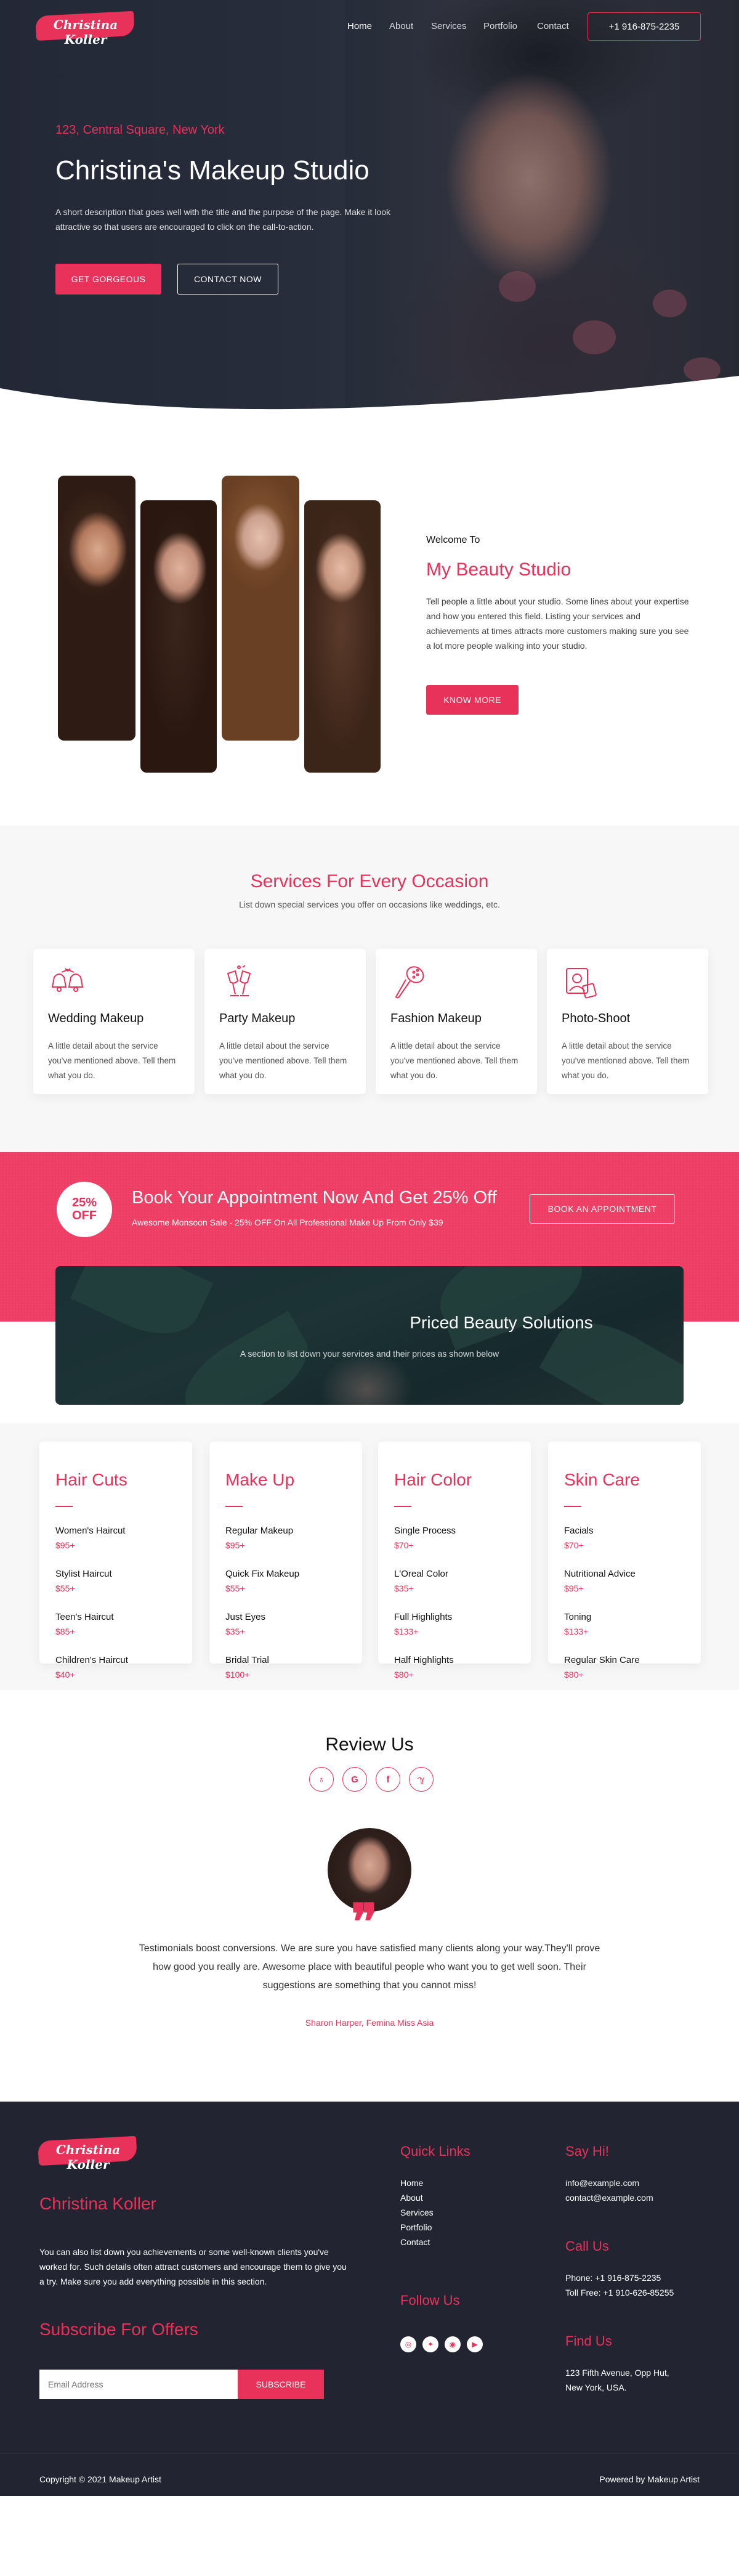 The height and width of the screenshot is (2576, 739). What do you see at coordinates (617, 2373) in the screenshot?
I see `footer-address-line1: 123 Fifth Avenue, Opp Hut,` at bounding box center [617, 2373].